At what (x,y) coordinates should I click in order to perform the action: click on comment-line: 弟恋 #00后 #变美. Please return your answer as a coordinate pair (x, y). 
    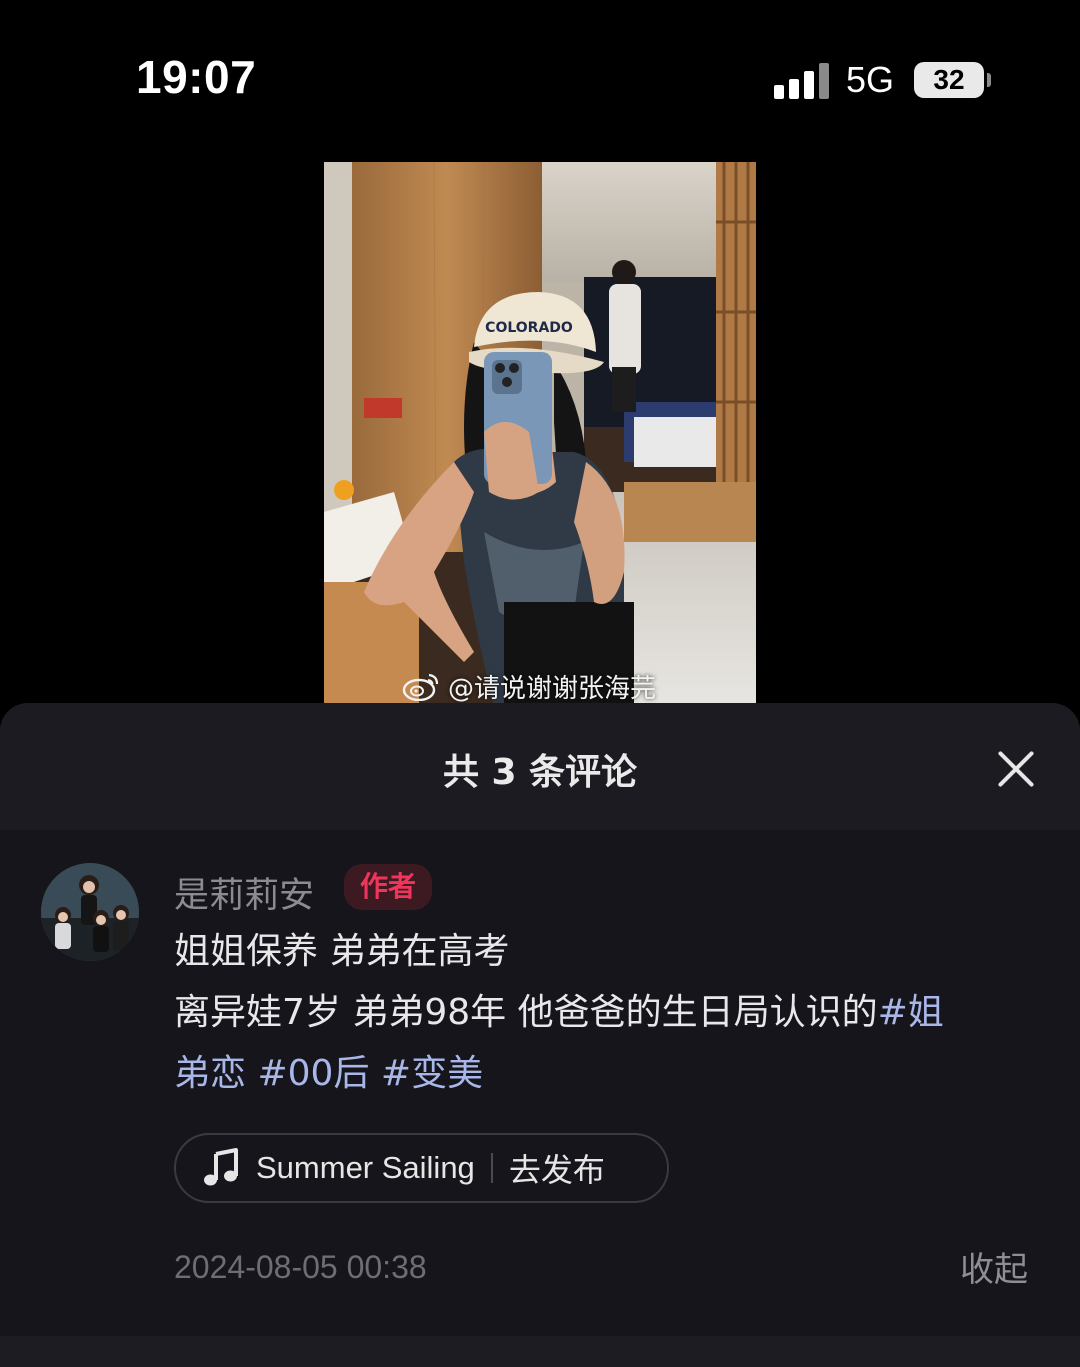
    Looking at the image, I should click on (604, 1073).